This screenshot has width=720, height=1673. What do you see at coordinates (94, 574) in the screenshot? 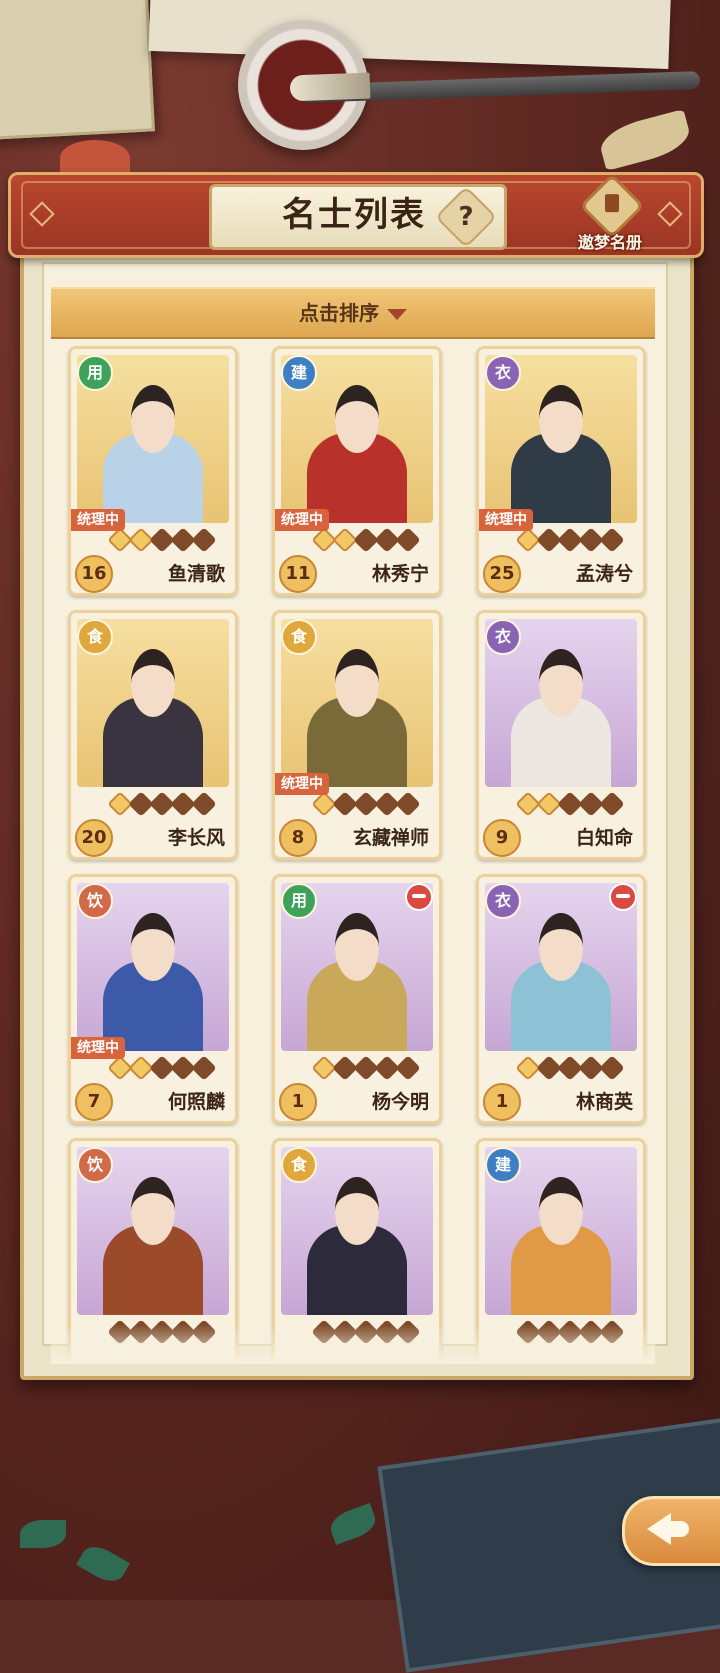
I see `level-badge: 16` at bounding box center [94, 574].